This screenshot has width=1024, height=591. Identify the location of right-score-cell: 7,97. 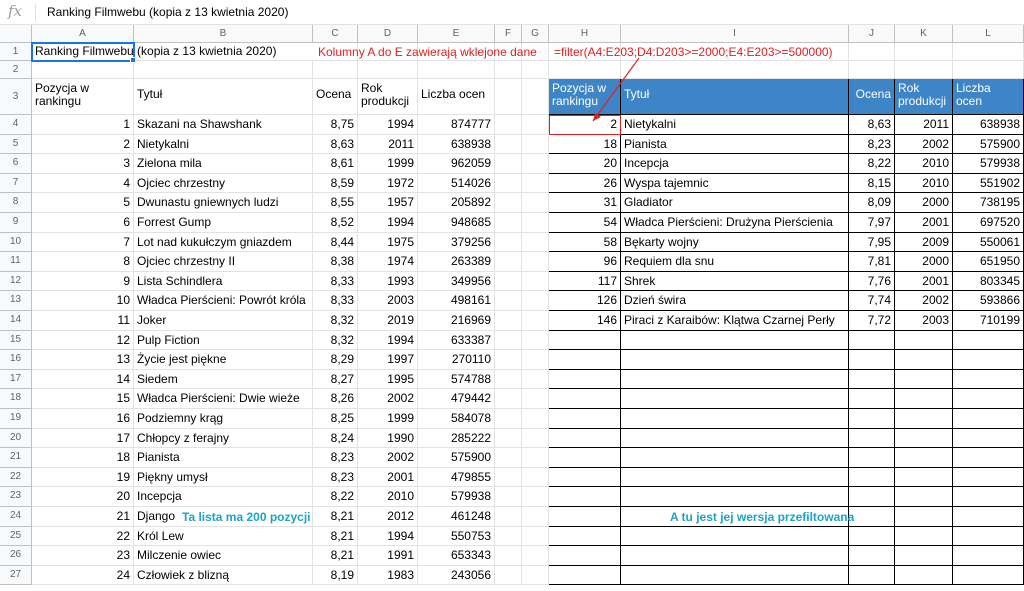
(872, 223).